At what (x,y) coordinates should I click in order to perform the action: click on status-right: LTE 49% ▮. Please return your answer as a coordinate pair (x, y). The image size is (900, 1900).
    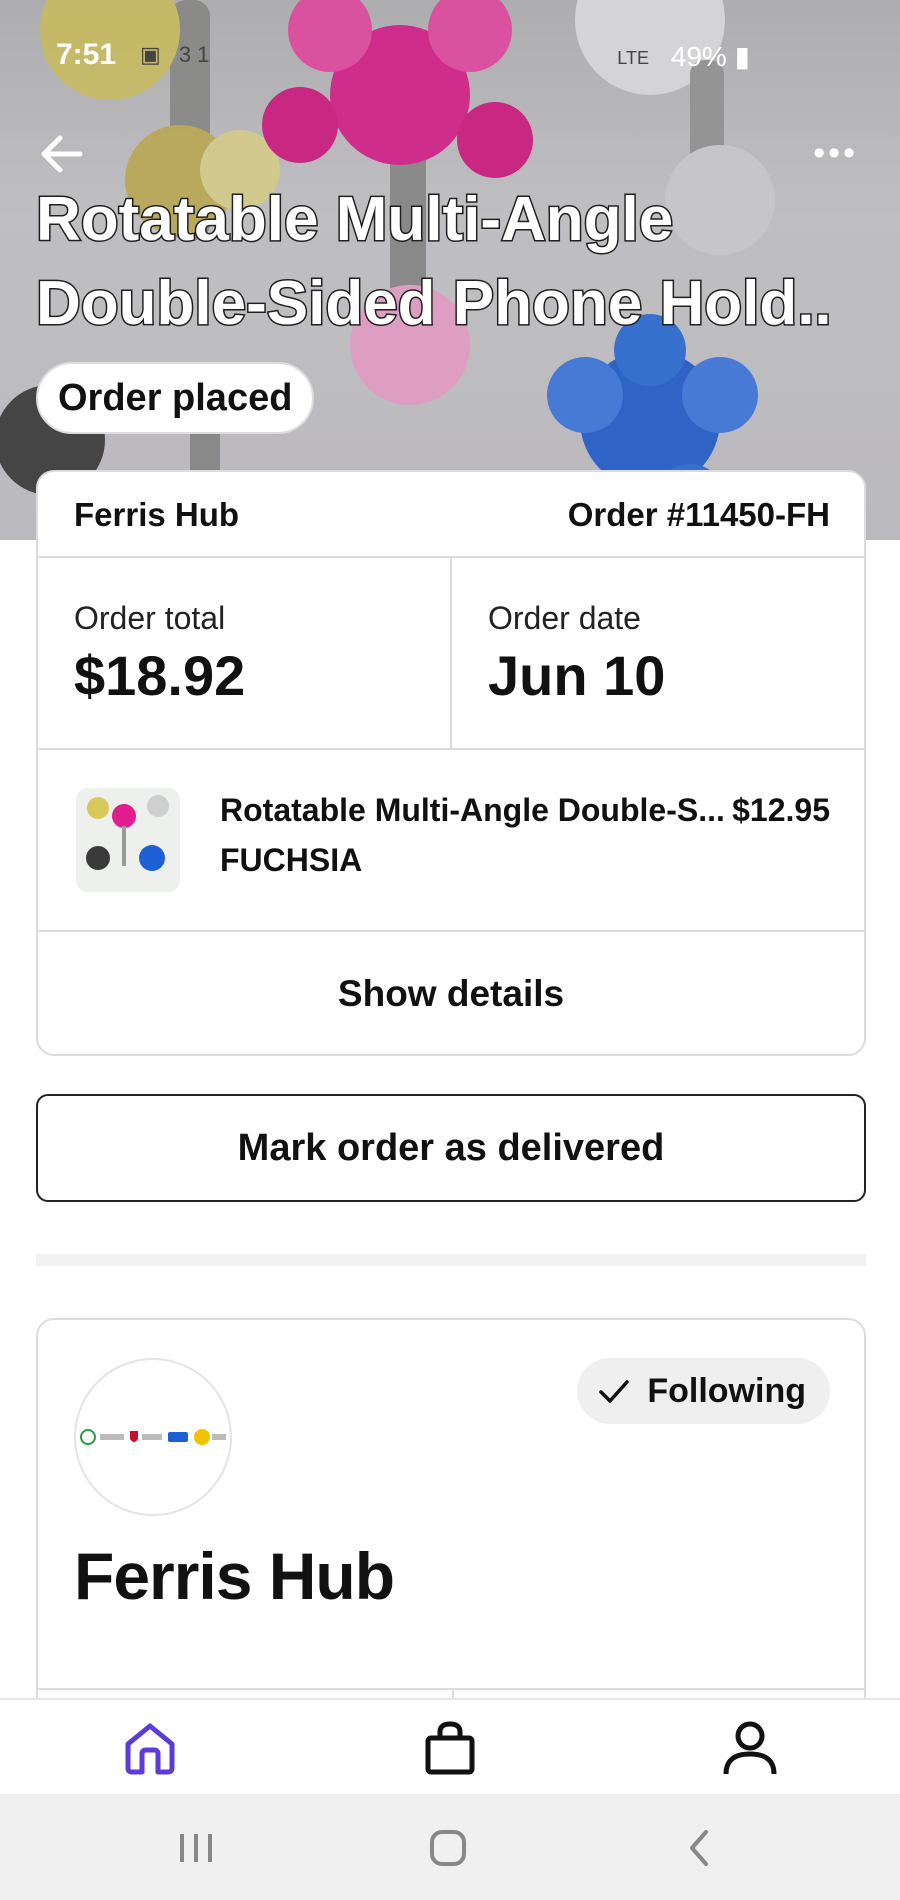
    Looking at the image, I should click on (683, 56).